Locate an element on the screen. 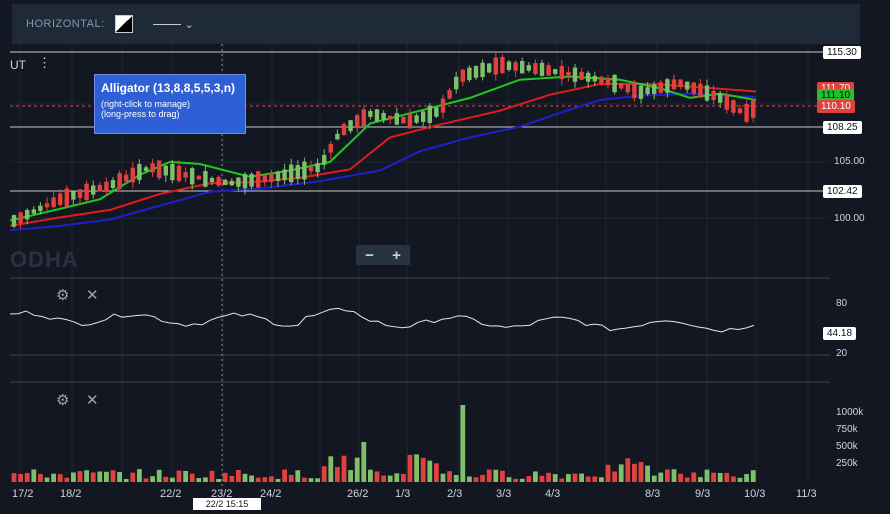  rsi-close-icon: ✕ is located at coordinates (92, 295).